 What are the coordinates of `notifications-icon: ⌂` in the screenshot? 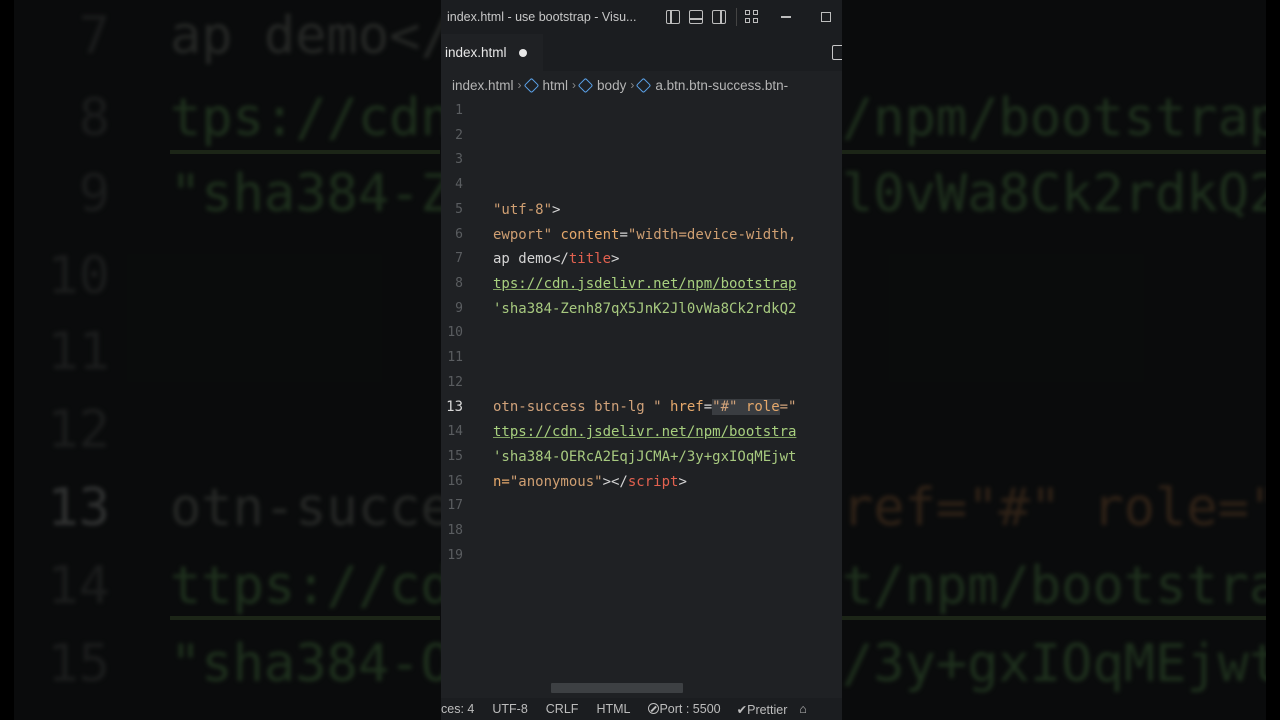 It's located at (803, 709).